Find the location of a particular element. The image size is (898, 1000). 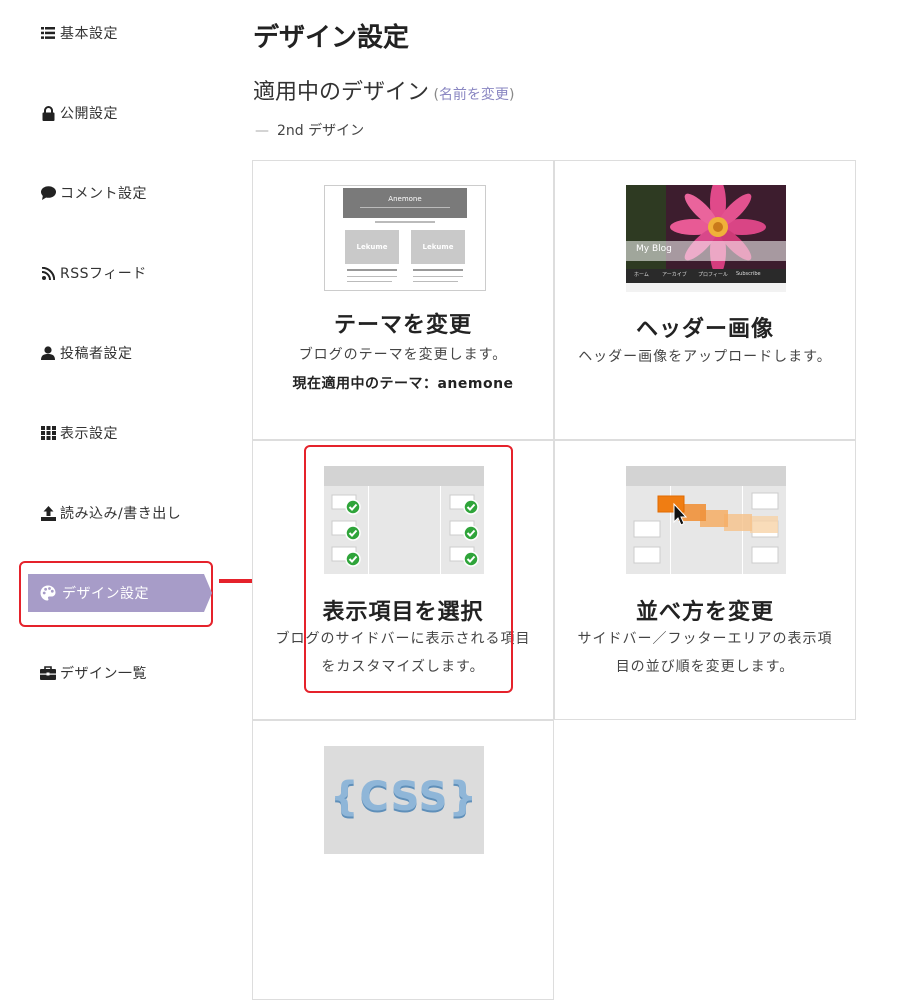

sidebar-item-publish: 公開設定 is located at coordinates (79, 113).